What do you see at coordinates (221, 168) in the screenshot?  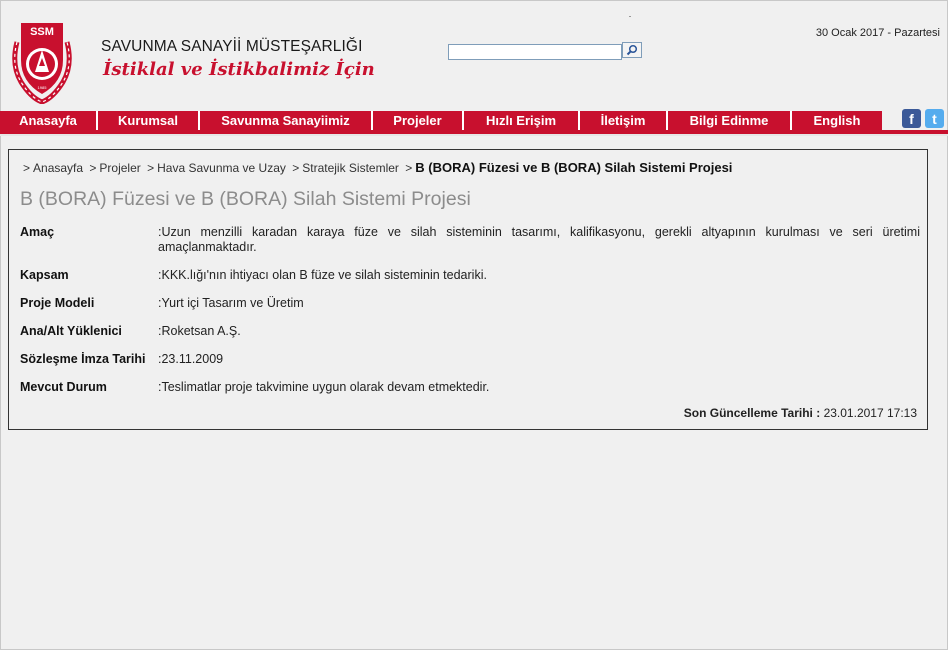 I see `breadcrumb-link-hava-savunma: Hava Savunma ve Uzay` at bounding box center [221, 168].